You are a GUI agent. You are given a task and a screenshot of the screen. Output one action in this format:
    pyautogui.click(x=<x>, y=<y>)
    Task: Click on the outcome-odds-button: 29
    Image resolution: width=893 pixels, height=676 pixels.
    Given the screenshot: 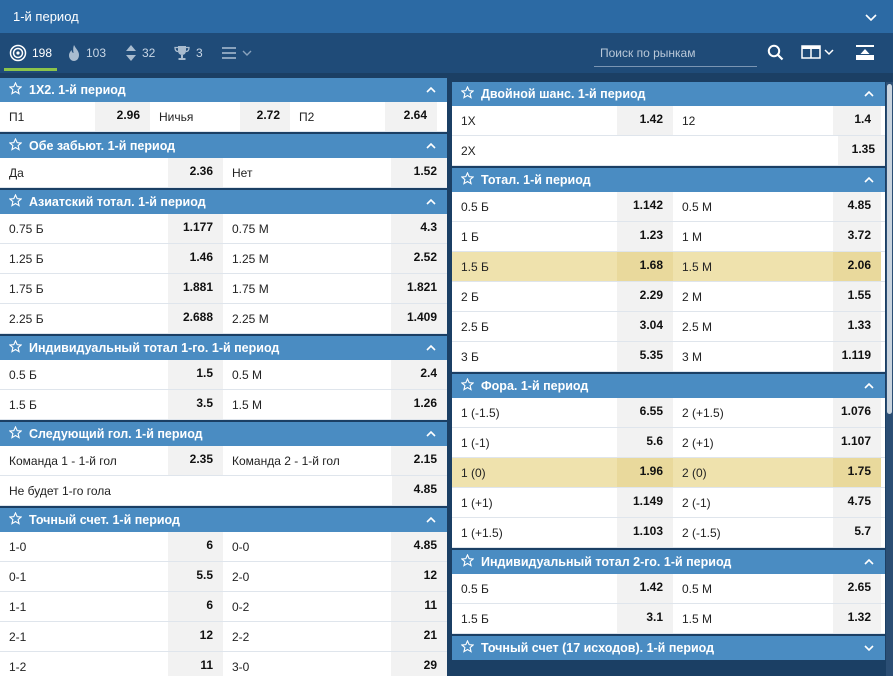 What is the action you would take?
    pyautogui.click(x=419, y=664)
    